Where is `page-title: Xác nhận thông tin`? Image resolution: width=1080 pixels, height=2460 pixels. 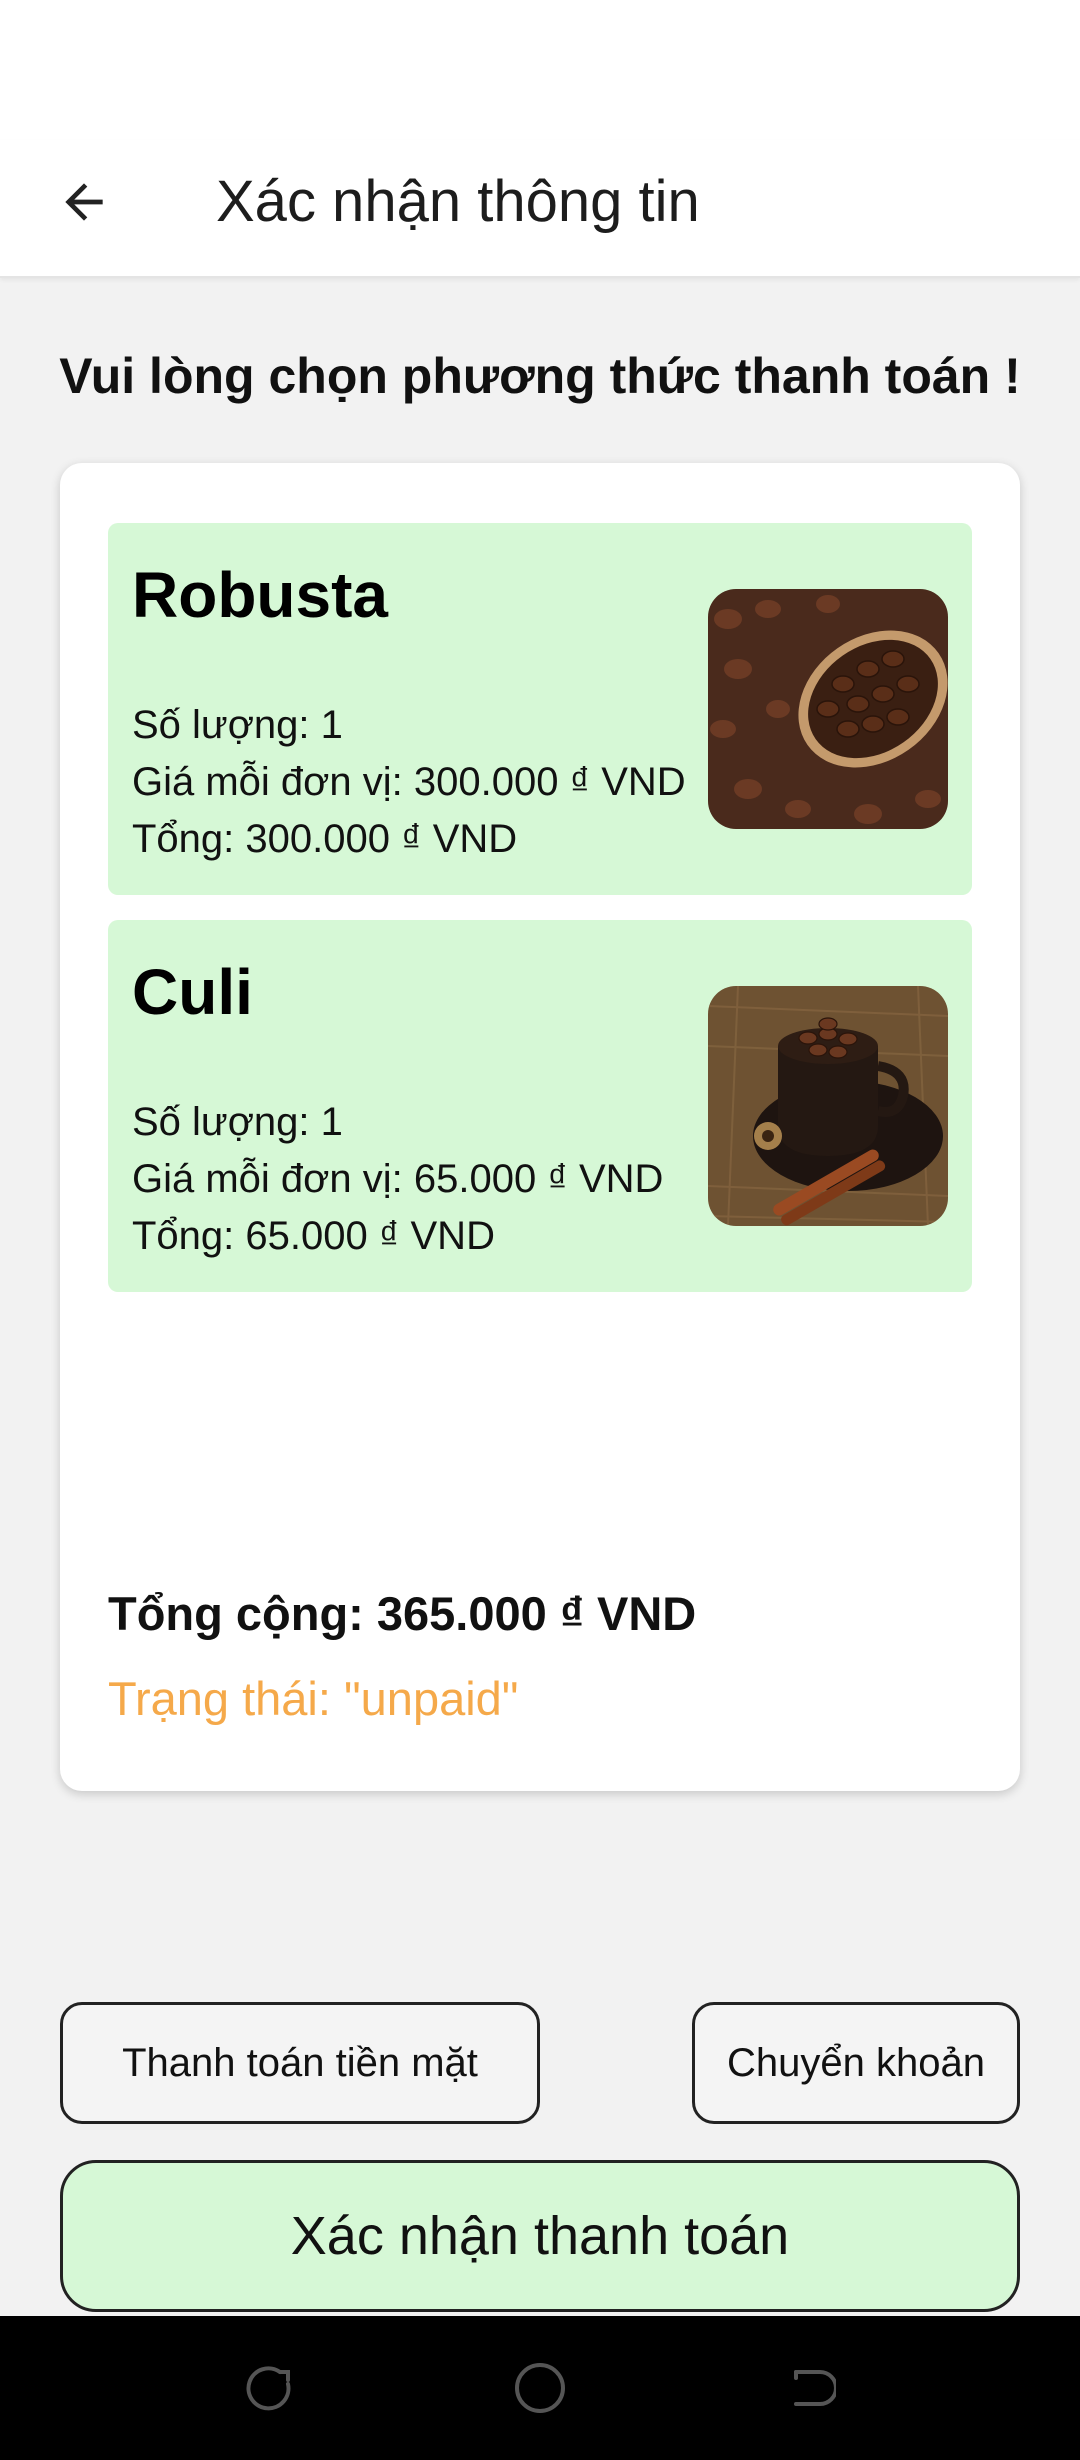 page-title: Xác nhận thông tin is located at coordinates (458, 201).